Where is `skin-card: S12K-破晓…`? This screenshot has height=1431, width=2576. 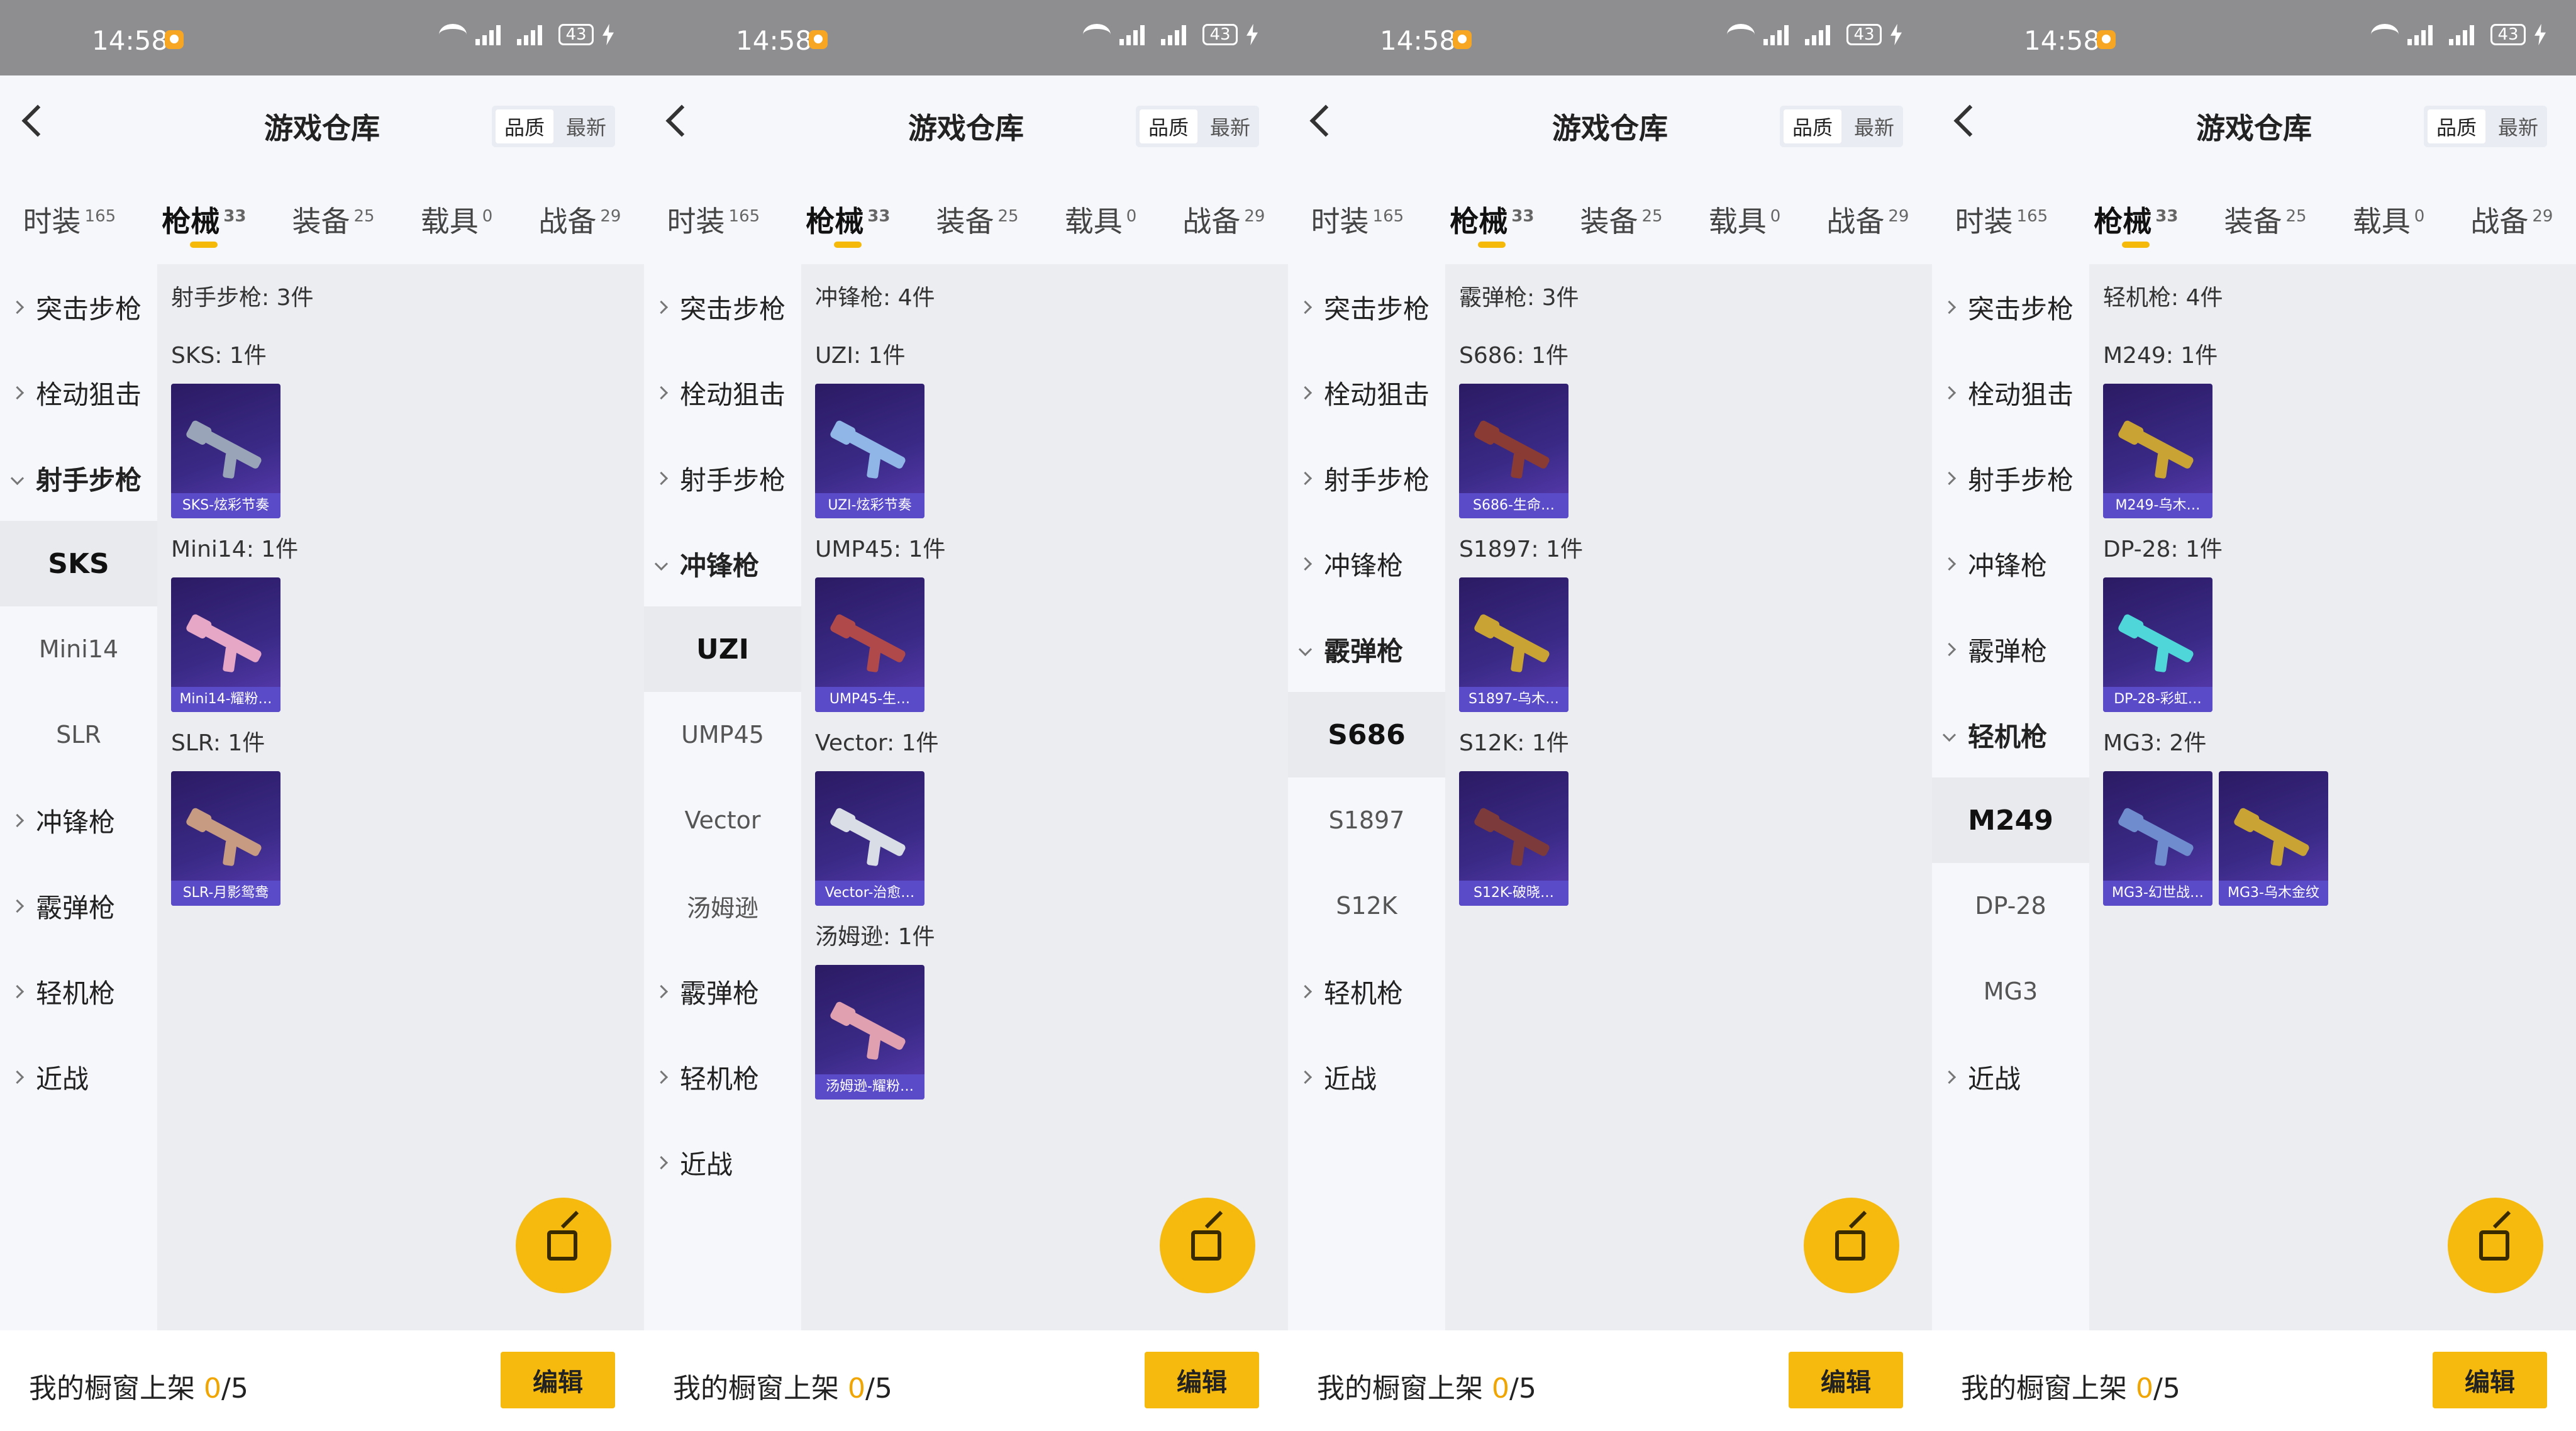 skin-card: S12K-破晓… is located at coordinates (1513, 839).